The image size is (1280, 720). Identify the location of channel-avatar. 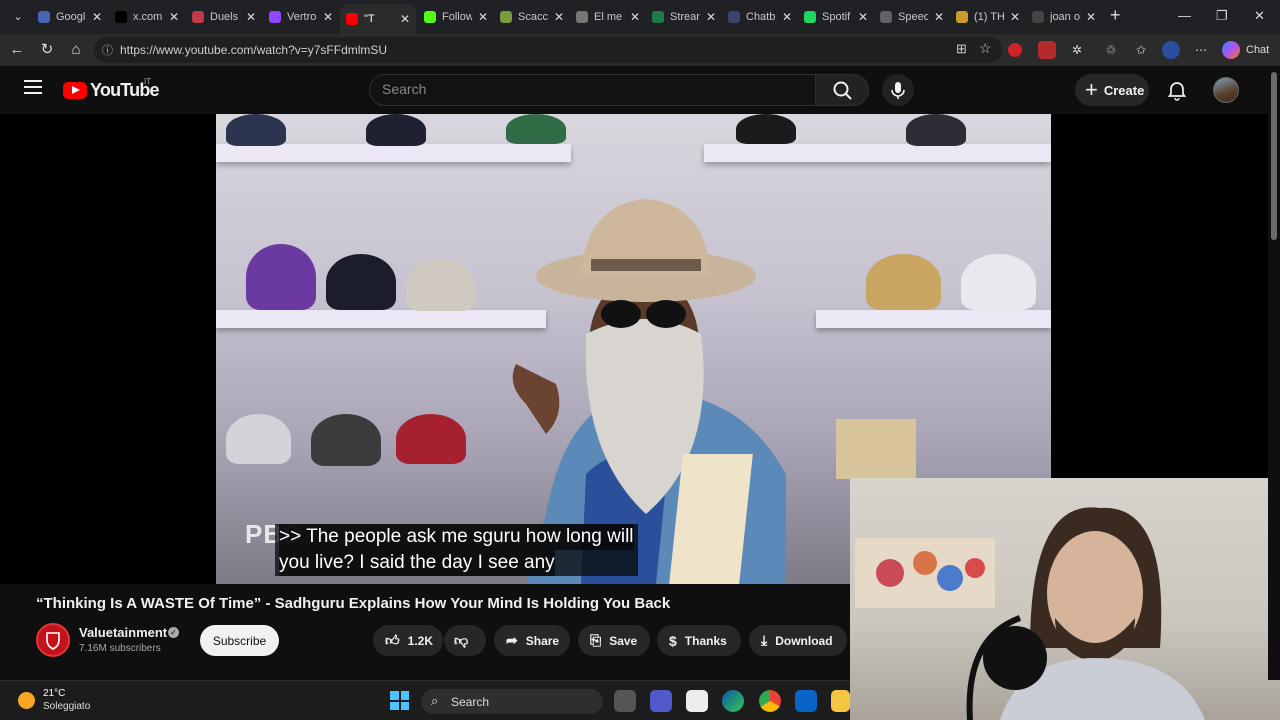
(53, 640).